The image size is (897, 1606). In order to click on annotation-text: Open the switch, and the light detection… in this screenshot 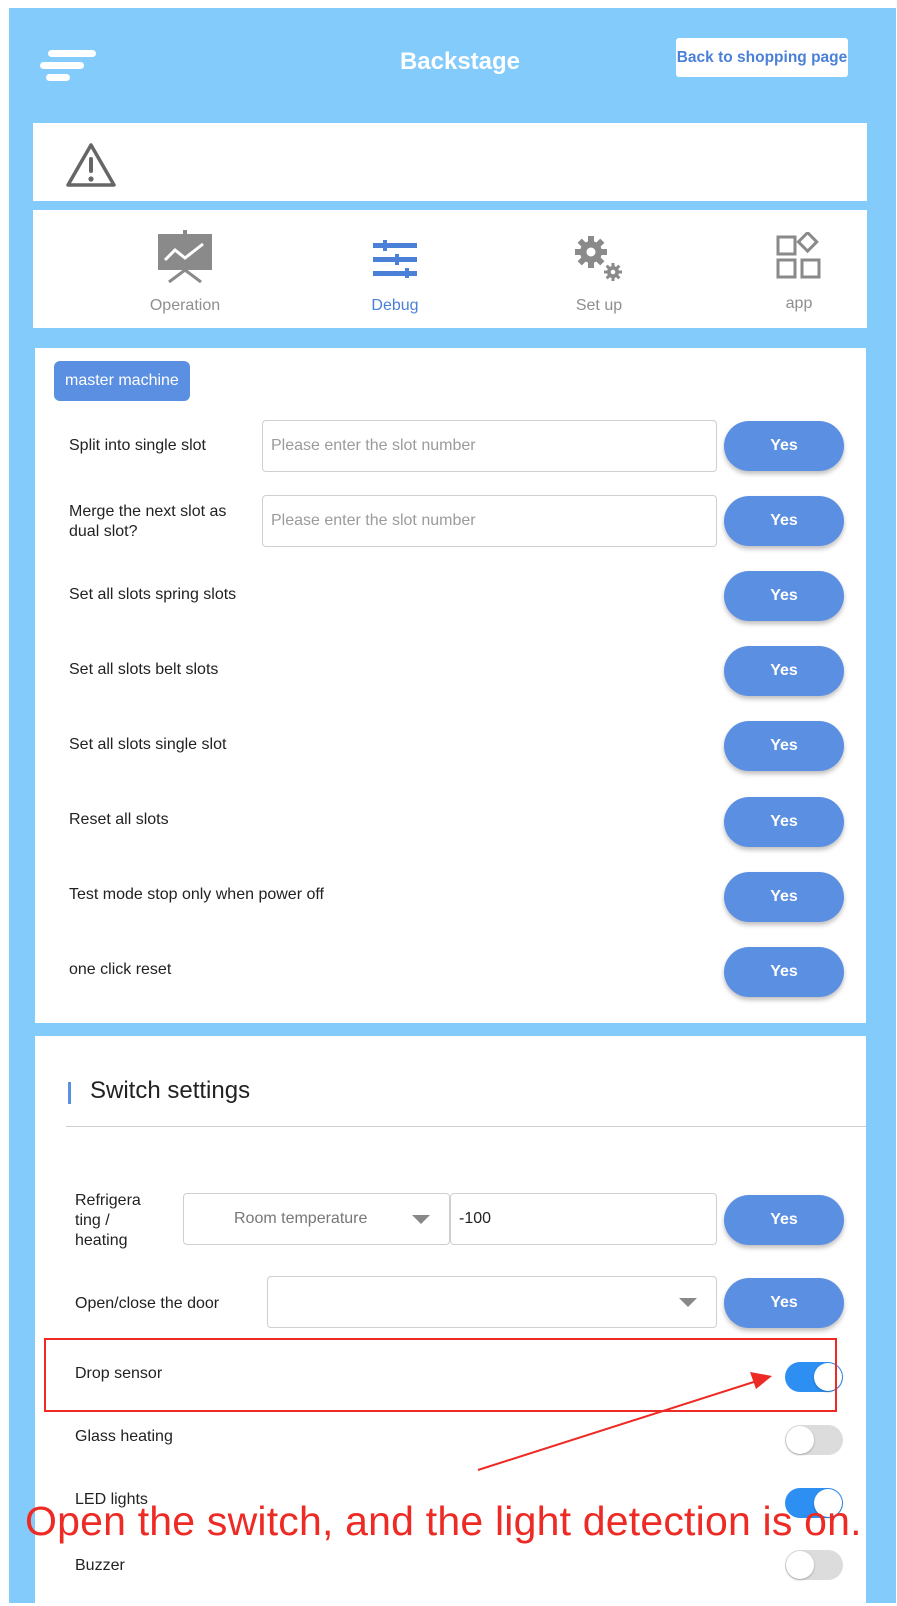, I will do `click(443, 1521)`.